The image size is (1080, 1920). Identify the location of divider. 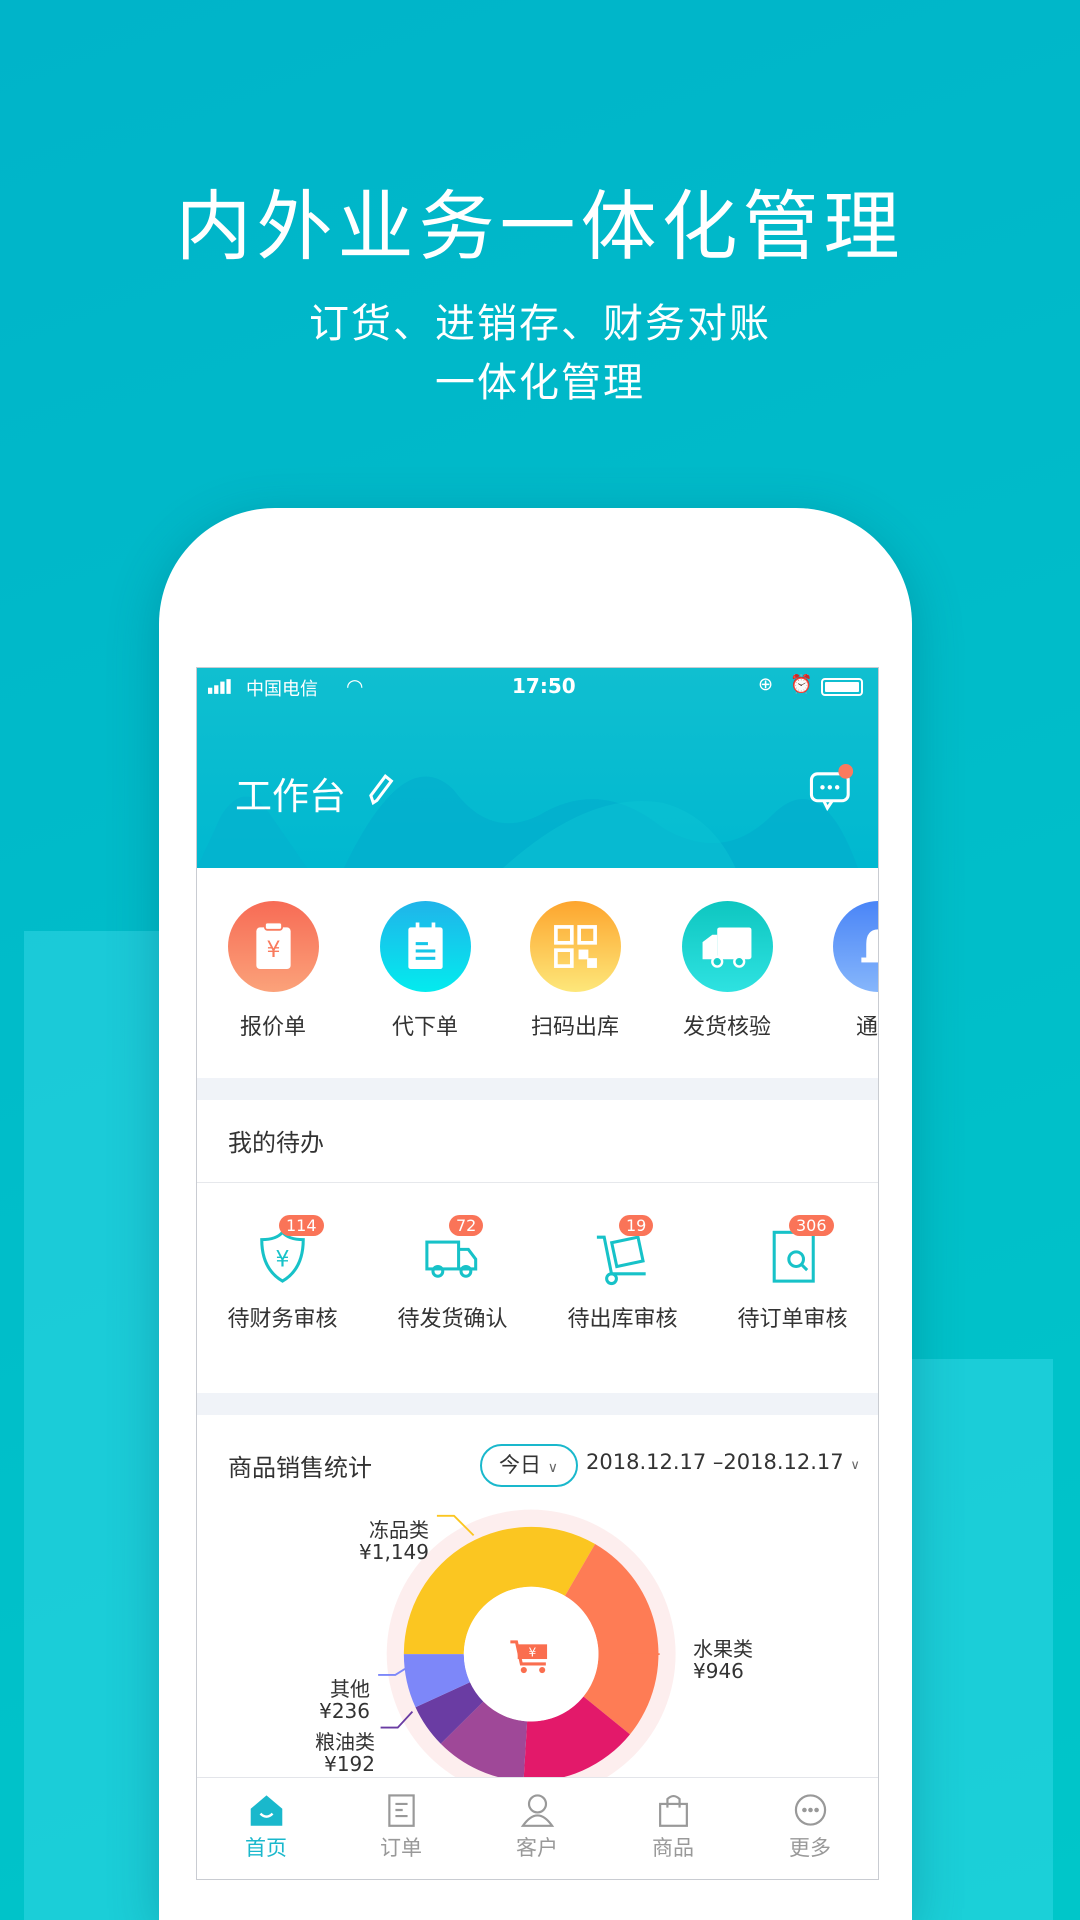
(537, 1182).